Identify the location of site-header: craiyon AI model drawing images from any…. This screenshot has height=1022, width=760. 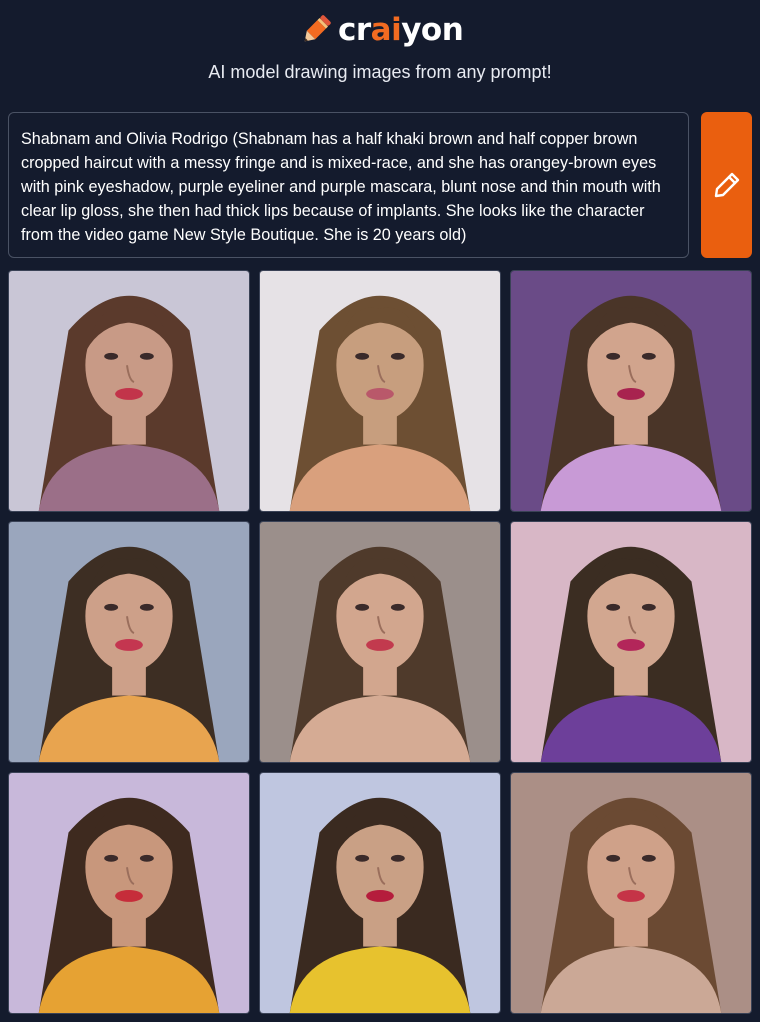
(380, 54).